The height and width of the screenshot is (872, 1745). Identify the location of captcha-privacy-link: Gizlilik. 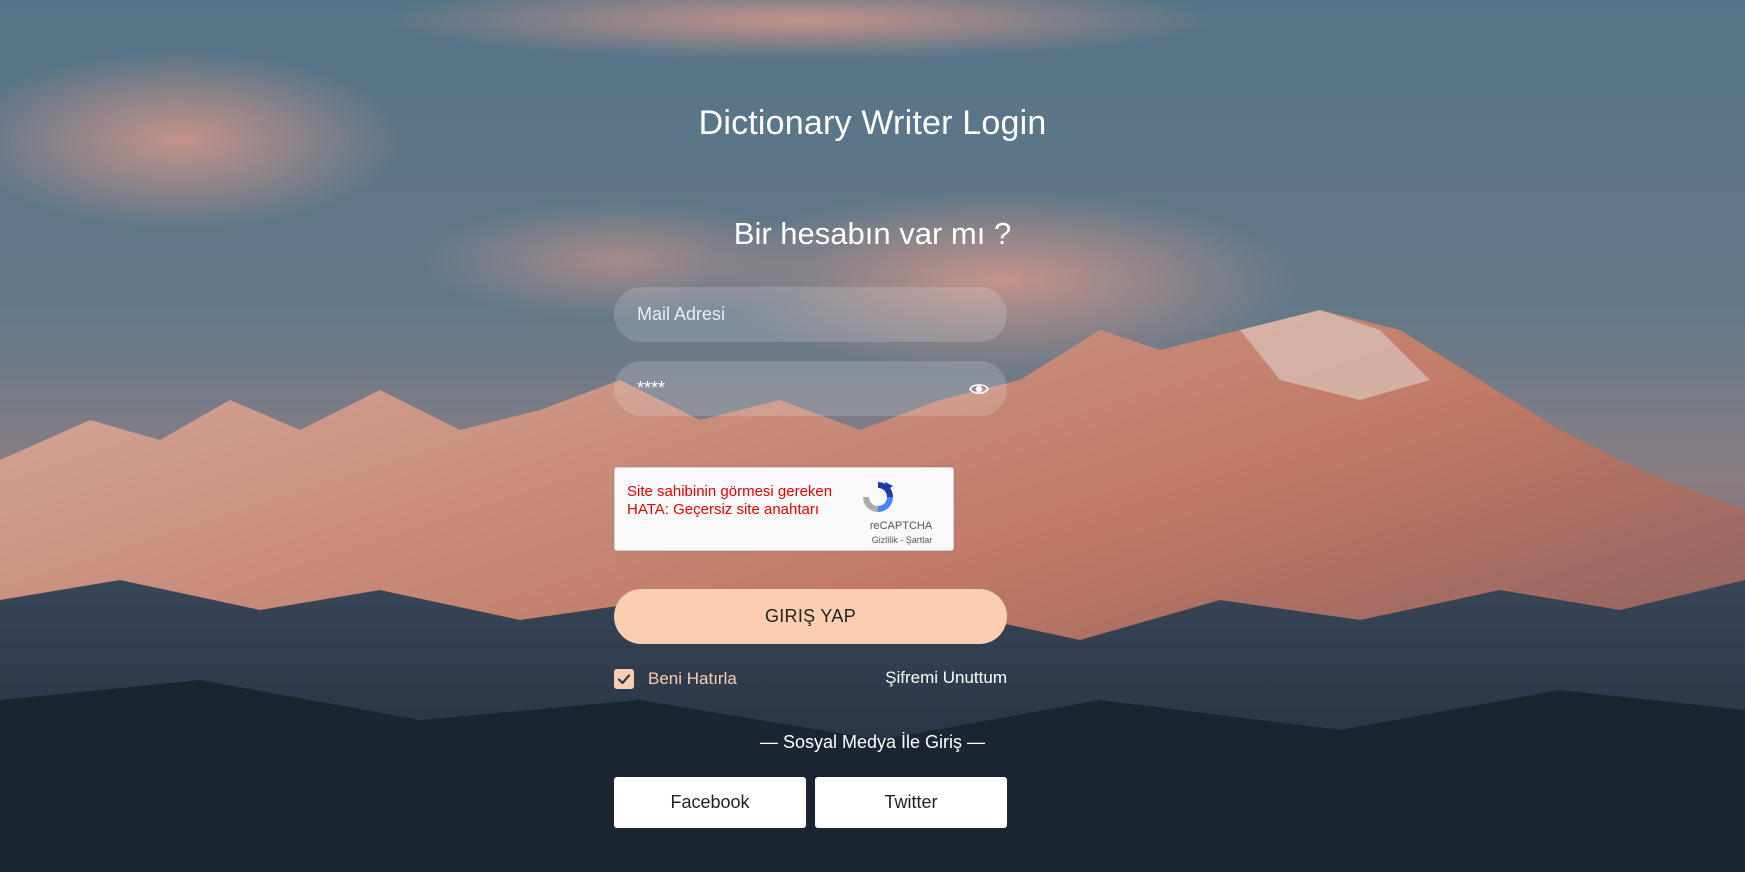
(885, 540).